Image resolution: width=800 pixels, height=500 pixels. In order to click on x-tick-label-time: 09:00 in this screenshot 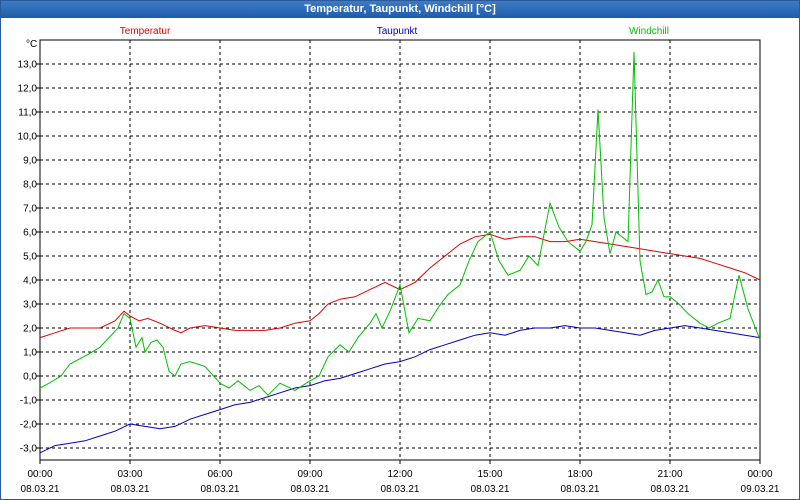, I will do `click(309, 474)`.